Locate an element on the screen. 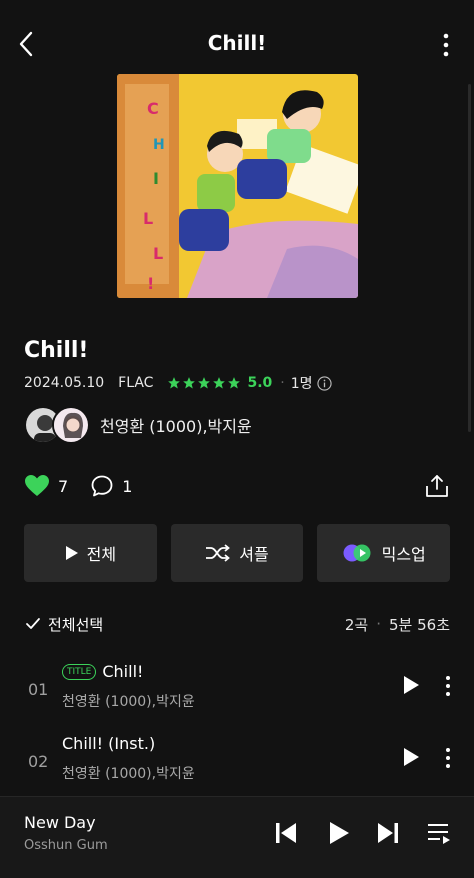 Image resolution: width=474 pixels, height=878 pixels. track-number: 01 is located at coordinates (38, 689).